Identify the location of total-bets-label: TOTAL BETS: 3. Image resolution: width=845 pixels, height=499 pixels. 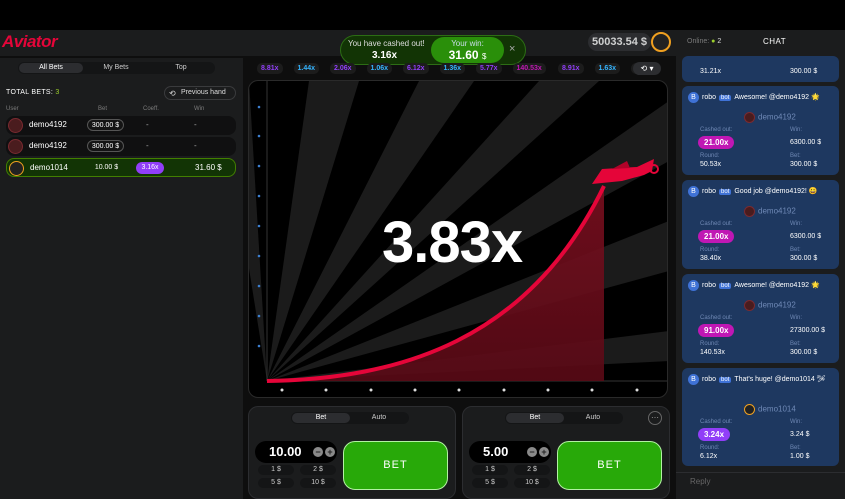
(33, 92).